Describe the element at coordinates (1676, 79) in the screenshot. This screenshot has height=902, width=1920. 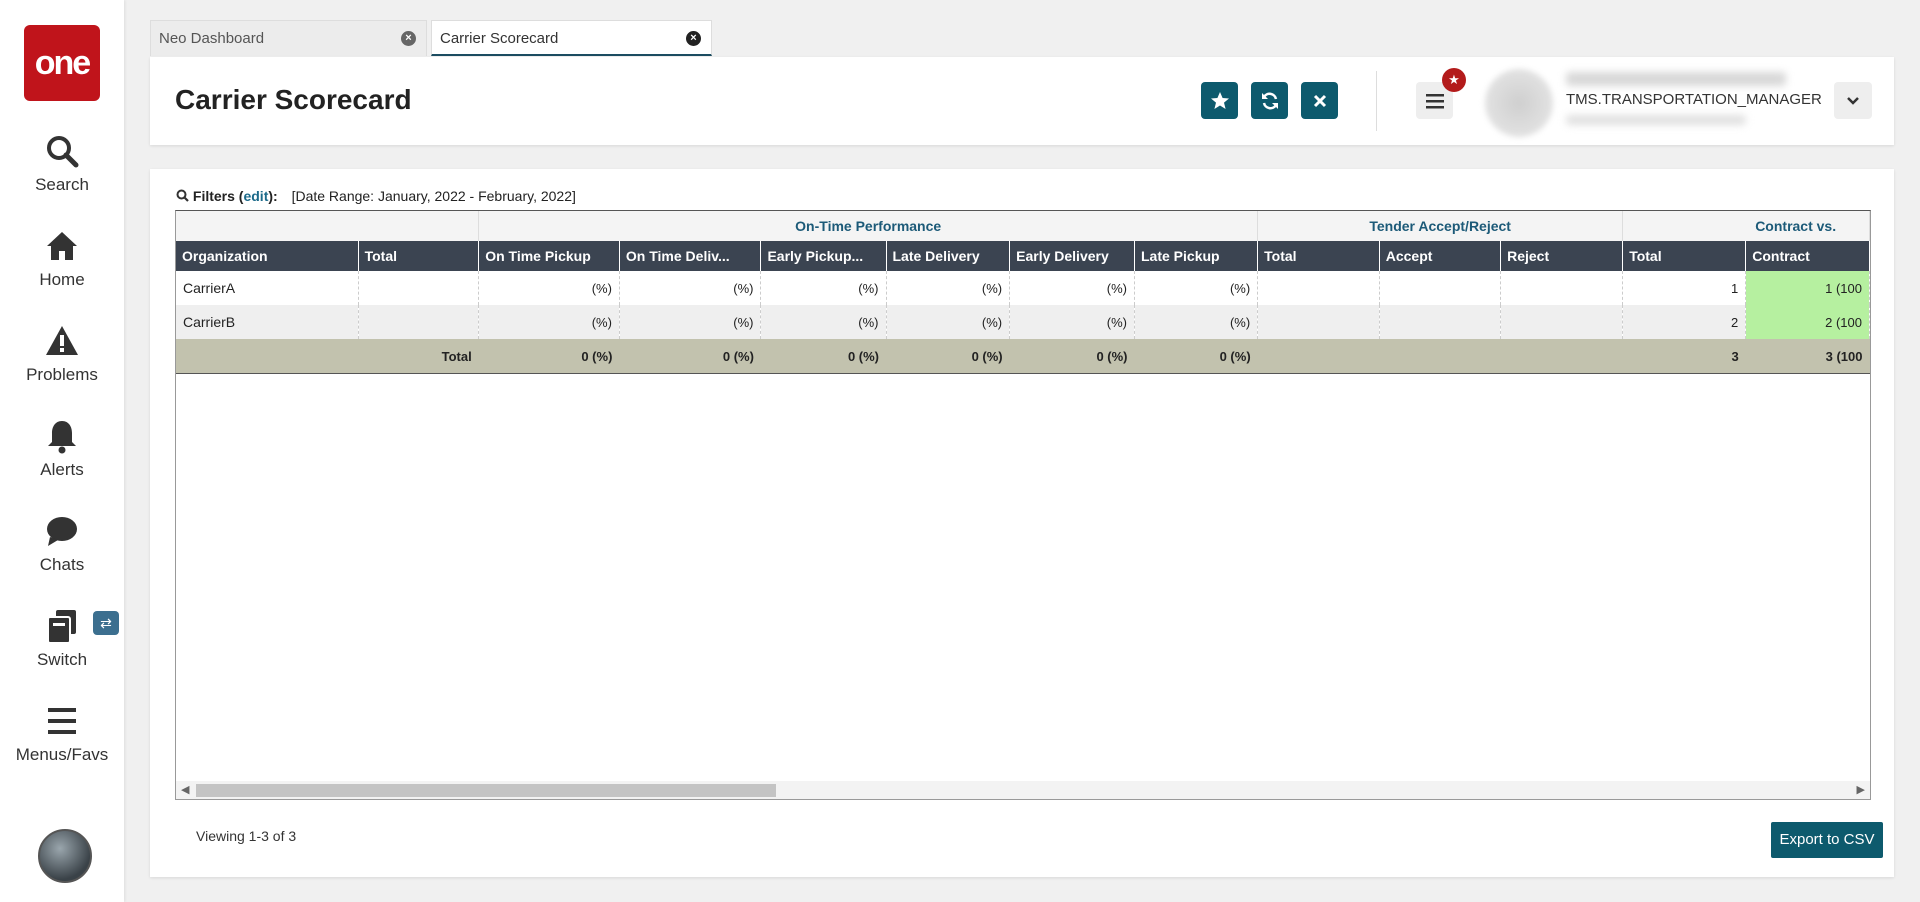
I see `user-name-redacted` at that location.